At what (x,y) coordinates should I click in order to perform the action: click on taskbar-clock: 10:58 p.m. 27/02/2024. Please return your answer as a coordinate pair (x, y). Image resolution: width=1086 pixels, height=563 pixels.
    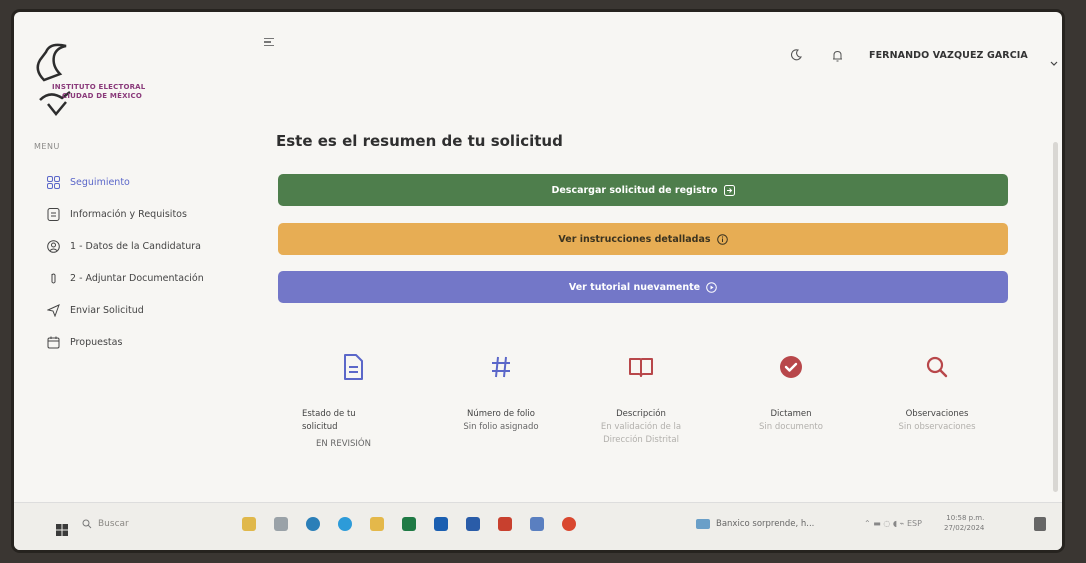
    Looking at the image, I should click on (964, 523).